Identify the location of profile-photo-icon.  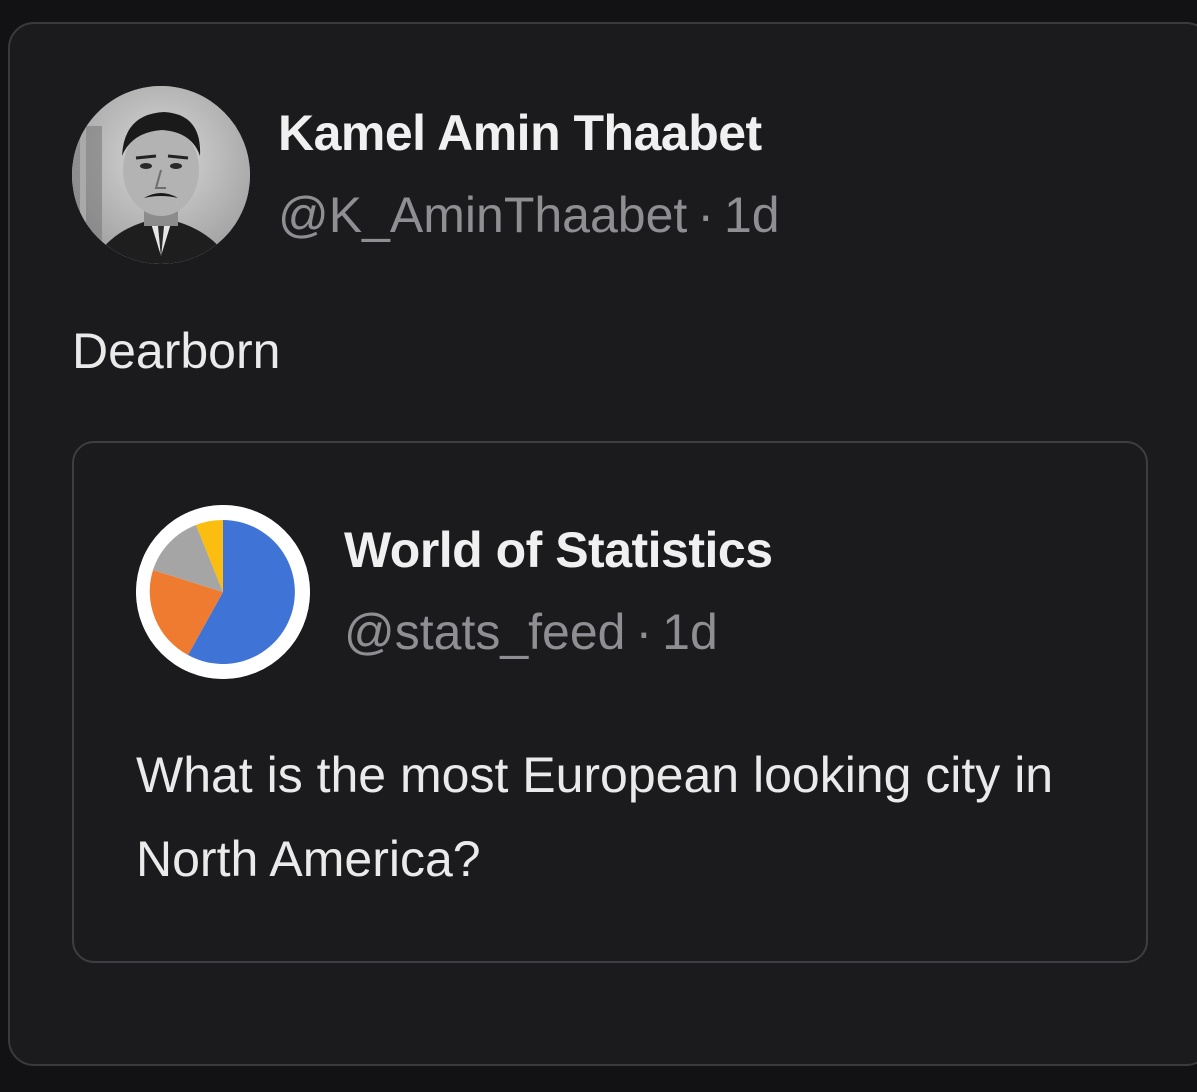
(161, 175).